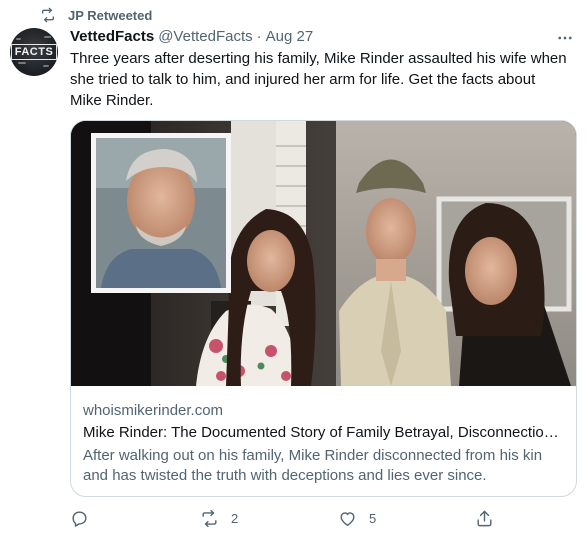 This screenshot has height=539, width=587. Describe the element at coordinates (290, 36) in the screenshot. I see `tweet-date: Aug 27` at that location.